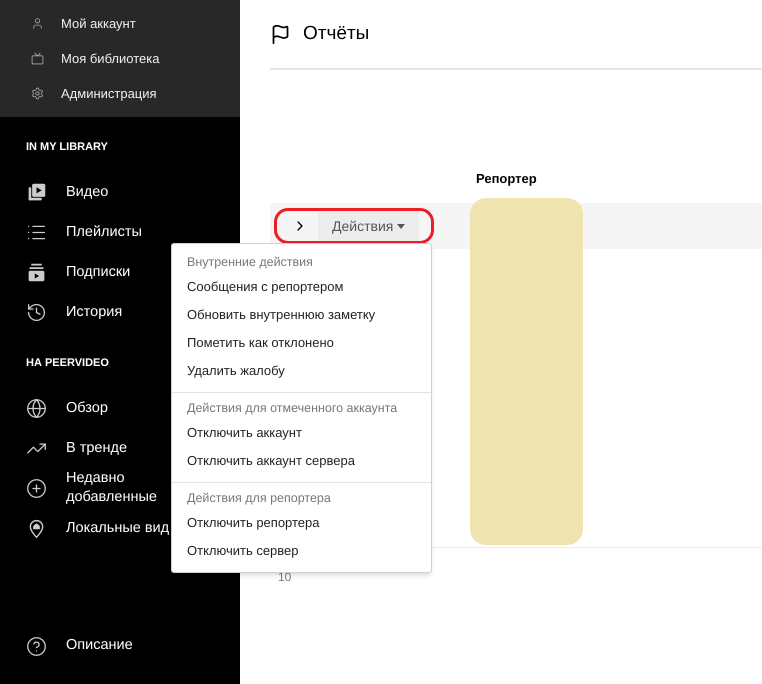  I want to click on menu-group-heading: Действия для репортера, so click(259, 498).